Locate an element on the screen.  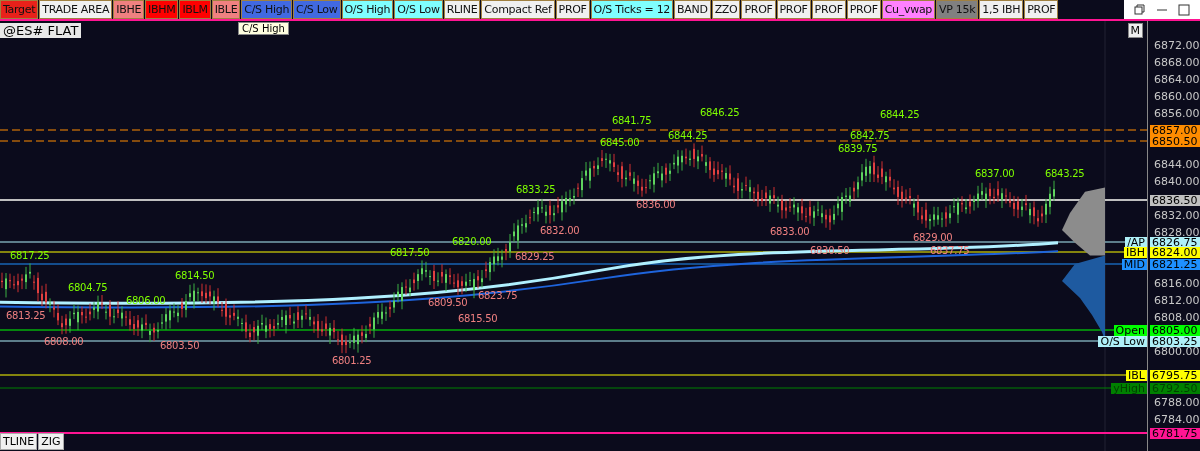
price-label: 6843.25 is located at coordinates (1065, 173).